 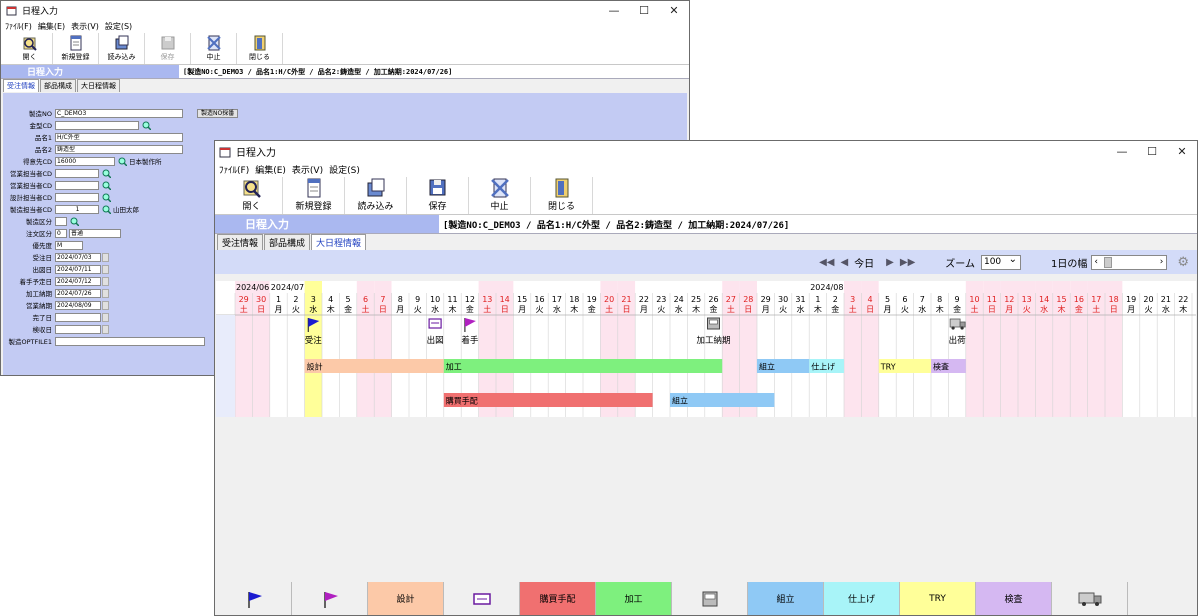 What do you see at coordinates (119, 137) in the screenshot?
I see `hinmei1-field: H/C外型` at bounding box center [119, 137].